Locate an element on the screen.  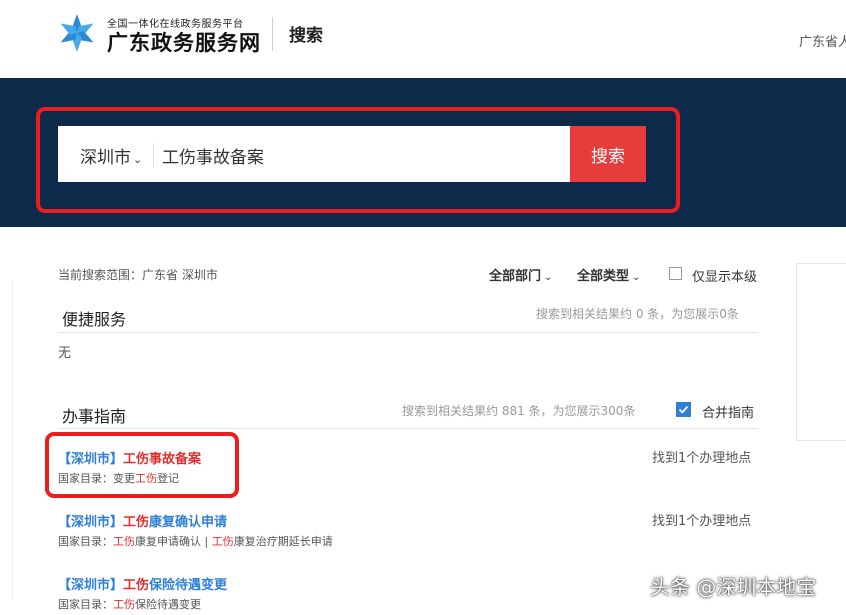
type-filter-label: 全部类型 is located at coordinates (603, 276).